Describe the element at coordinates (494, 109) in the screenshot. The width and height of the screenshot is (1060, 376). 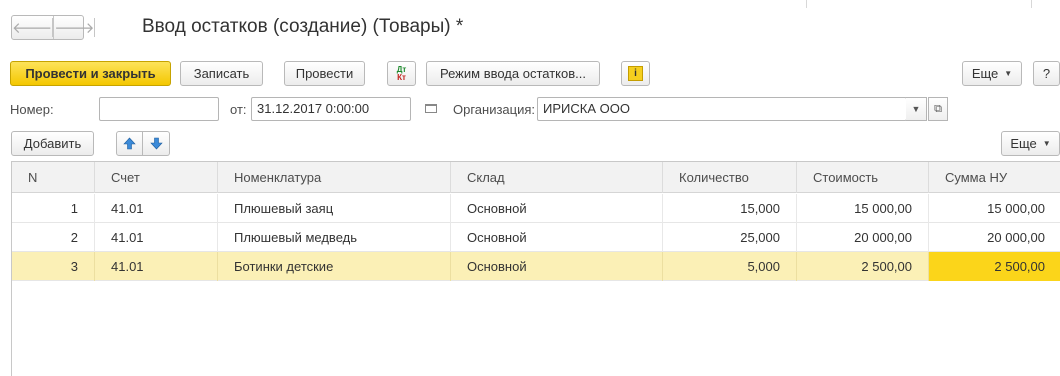
I see `organization-label: Организация:` at that location.